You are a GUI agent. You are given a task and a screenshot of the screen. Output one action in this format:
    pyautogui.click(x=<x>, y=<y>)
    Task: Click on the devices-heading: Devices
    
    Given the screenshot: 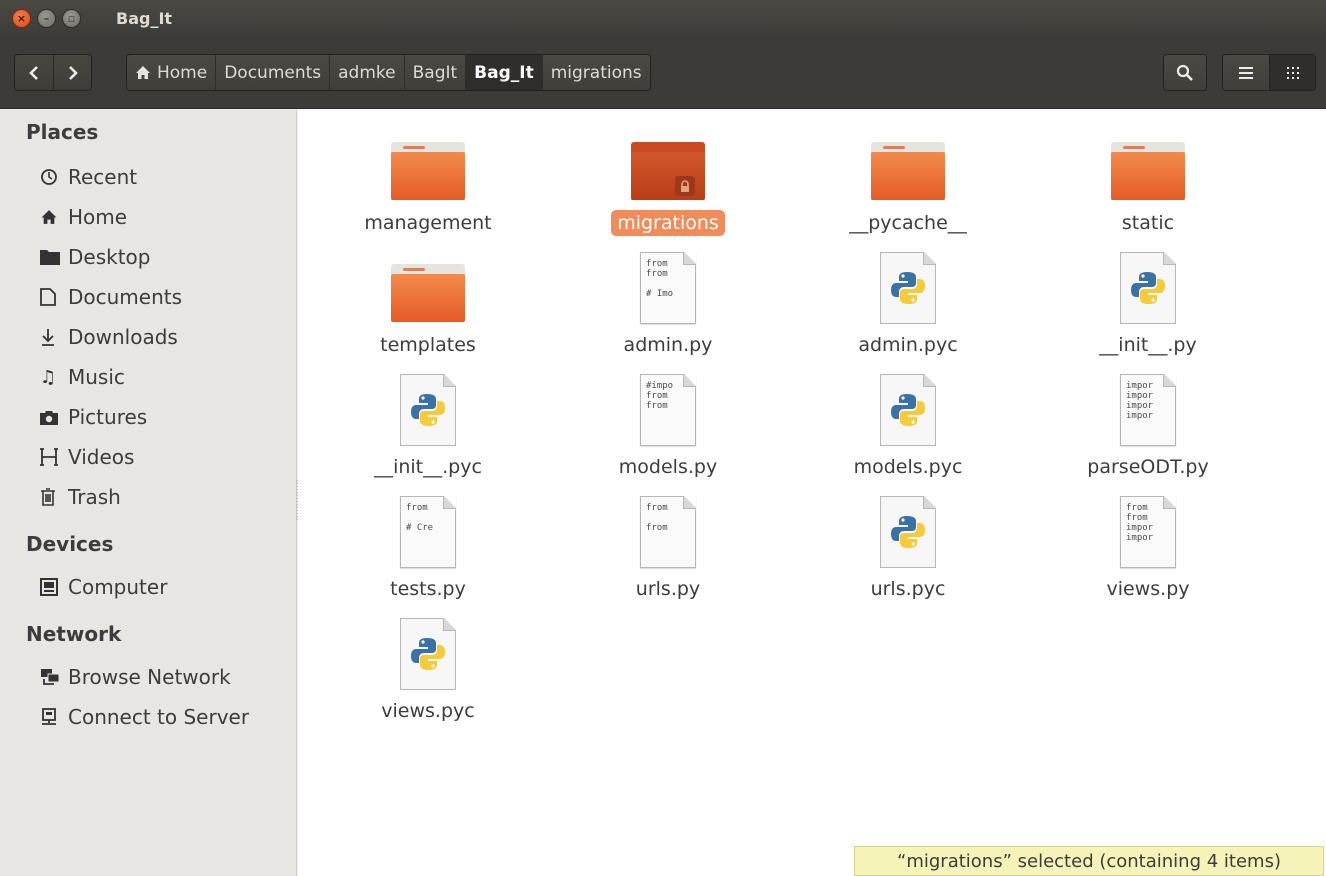 What is the action you would take?
    pyautogui.click(x=70, y=544)
    